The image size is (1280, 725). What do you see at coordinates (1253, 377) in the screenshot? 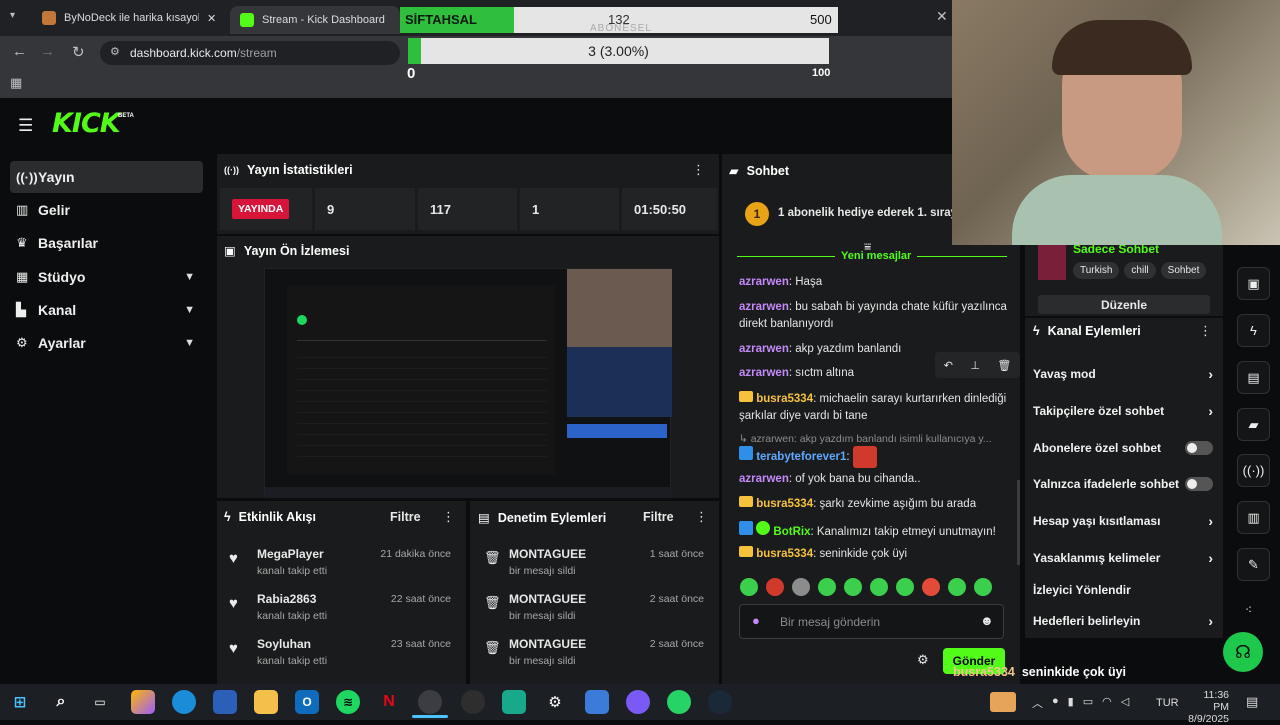
I see `notes-icon: ▤` at bounding box center [1253, 377].